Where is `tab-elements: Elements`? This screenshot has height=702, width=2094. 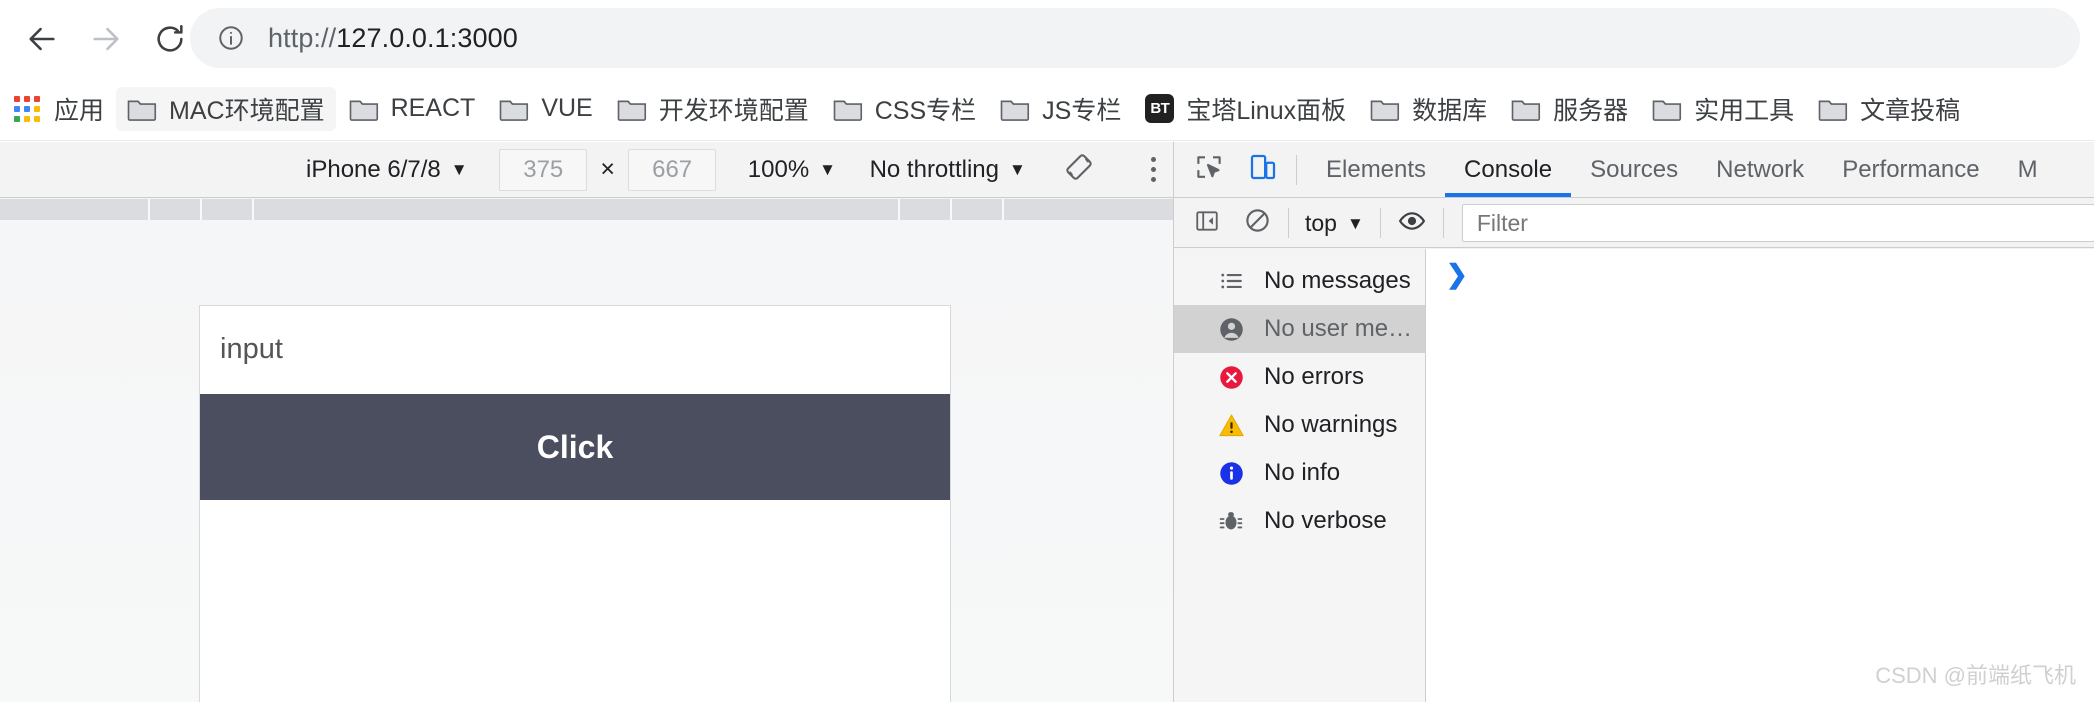
tab-elements: Elements is located at coordinates (1376, 169).